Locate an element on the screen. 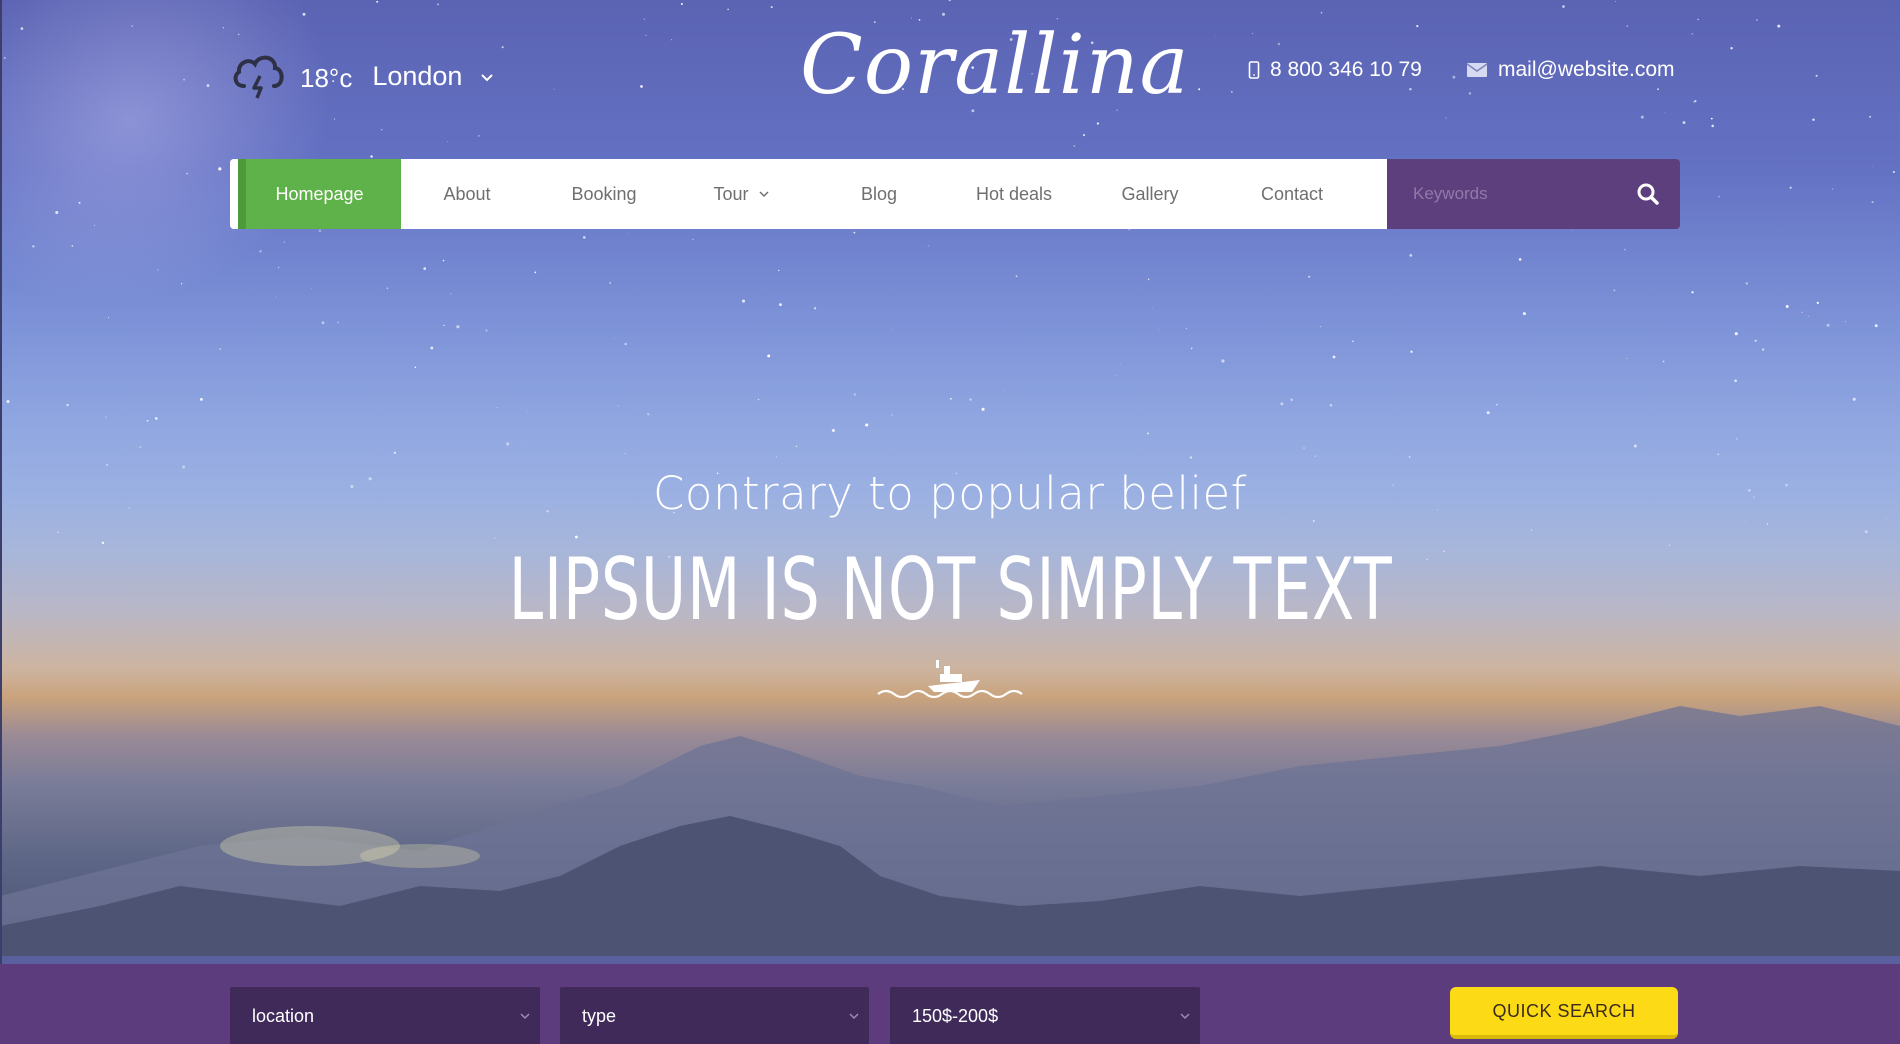 Image resolution: width=1900 pixels, height=1044 pixels. price-select: 150$-200$ is located at coordinates (1045, 1015).